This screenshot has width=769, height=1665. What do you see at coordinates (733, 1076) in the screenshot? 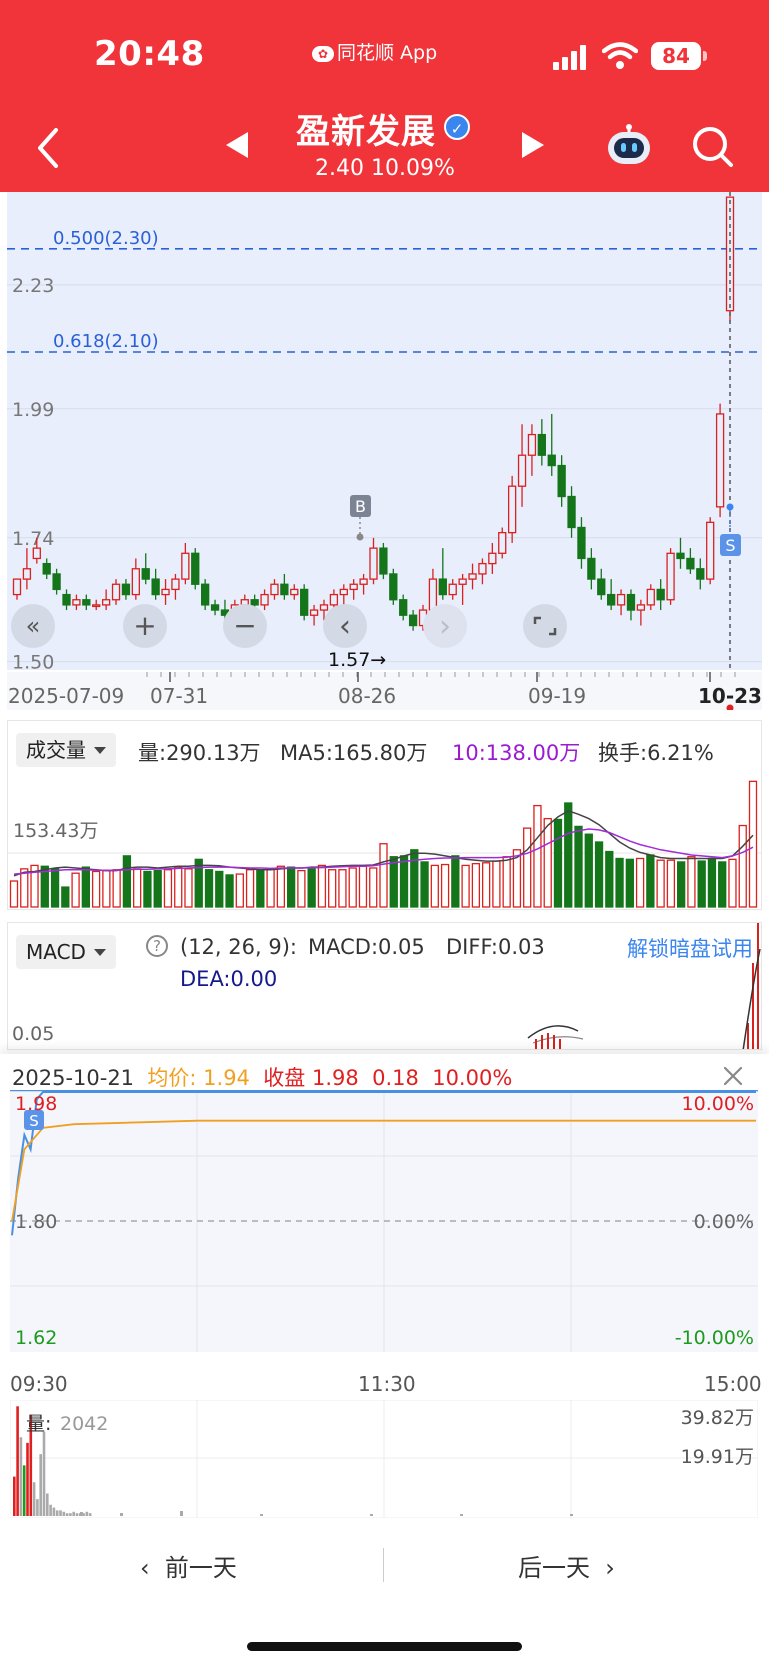
I see `close-icon` at bounding box center [733, 1076].